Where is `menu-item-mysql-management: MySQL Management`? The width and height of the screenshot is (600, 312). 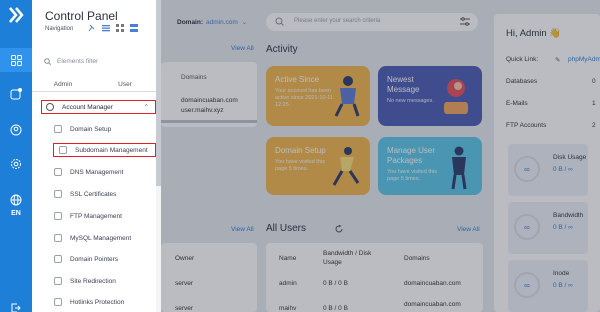
menu-item-mysql-management: MySQL Management is located at coordinates (92, 238).